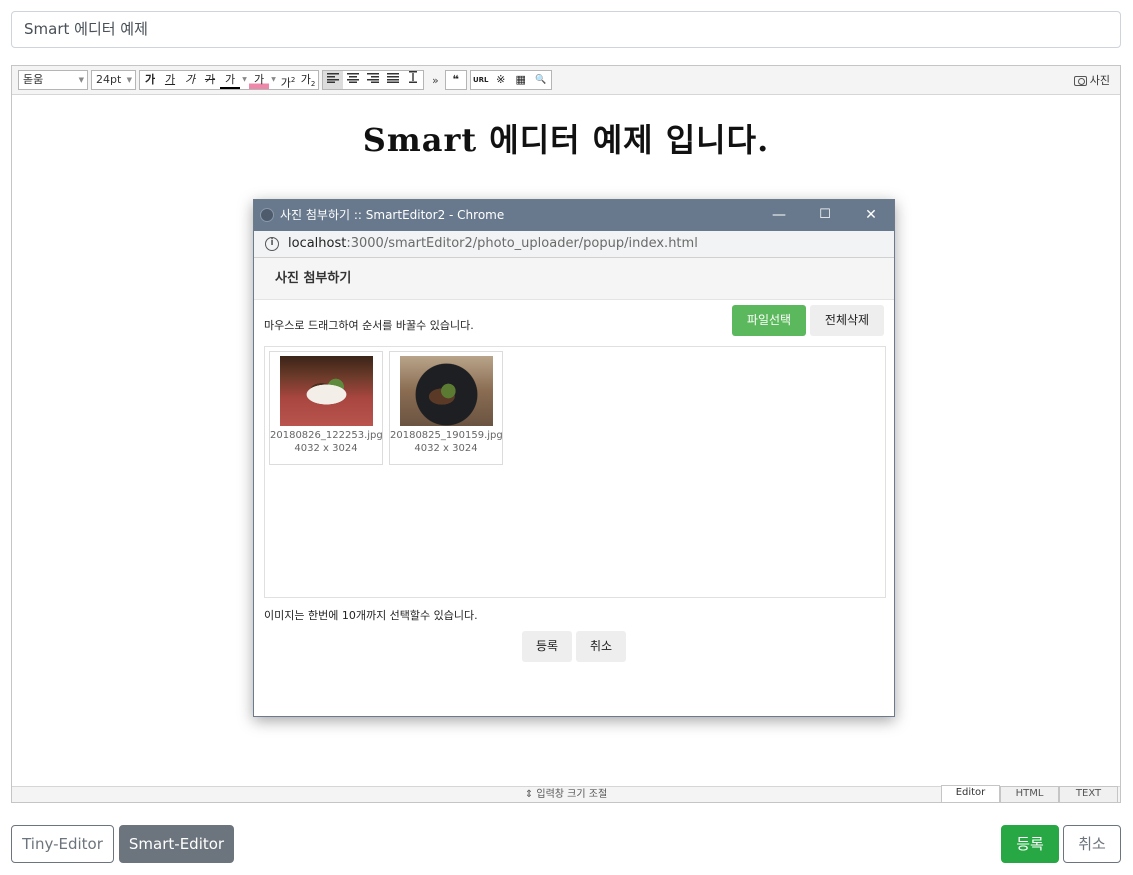 This screenshot has height=875, width=1133. Describe the element at coordinates (190, 80) in the screenshot. I see `italic-button: 가` at that location.